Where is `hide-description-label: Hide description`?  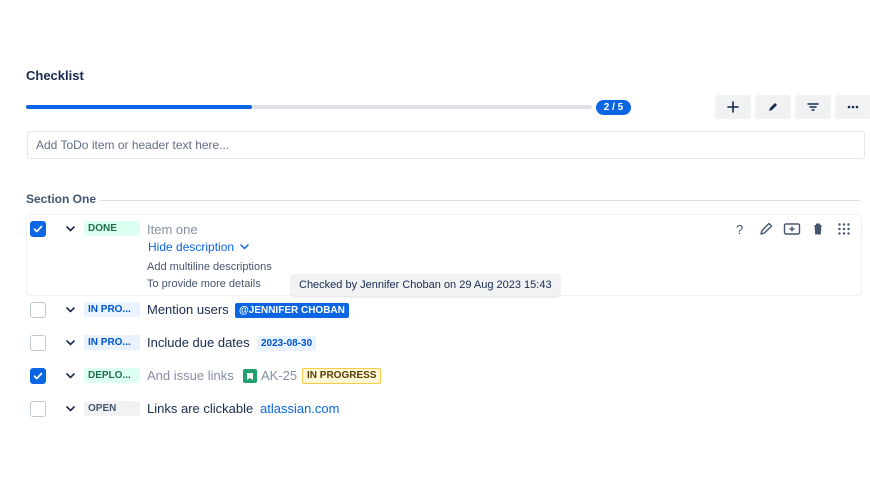 hide-description-label: Hide description is located at coordinates (191, 247).